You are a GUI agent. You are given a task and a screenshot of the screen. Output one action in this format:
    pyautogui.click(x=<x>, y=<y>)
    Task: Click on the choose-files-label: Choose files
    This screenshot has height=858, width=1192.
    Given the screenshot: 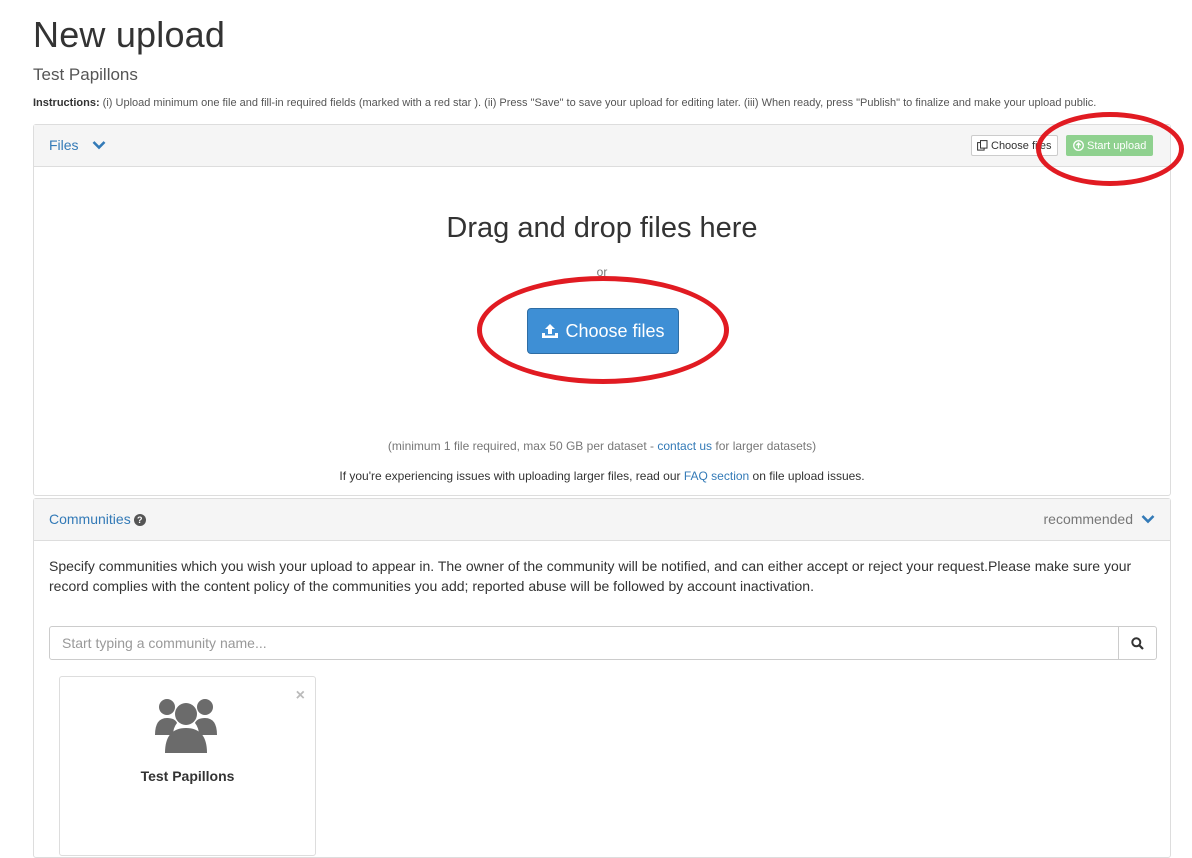 What is the action you would take?
    pyautogui.click(x=615, y=330)
    